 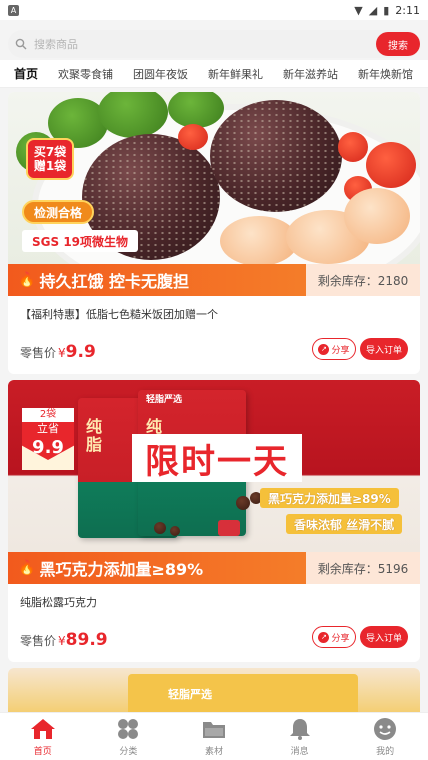 What do you see at coordinates (214, 280) in the screenshot?
I see `promo-bar: 🔥 持久扛饿 控卡无腹担 剩余库存：2180` at bounding box center [214, 280].